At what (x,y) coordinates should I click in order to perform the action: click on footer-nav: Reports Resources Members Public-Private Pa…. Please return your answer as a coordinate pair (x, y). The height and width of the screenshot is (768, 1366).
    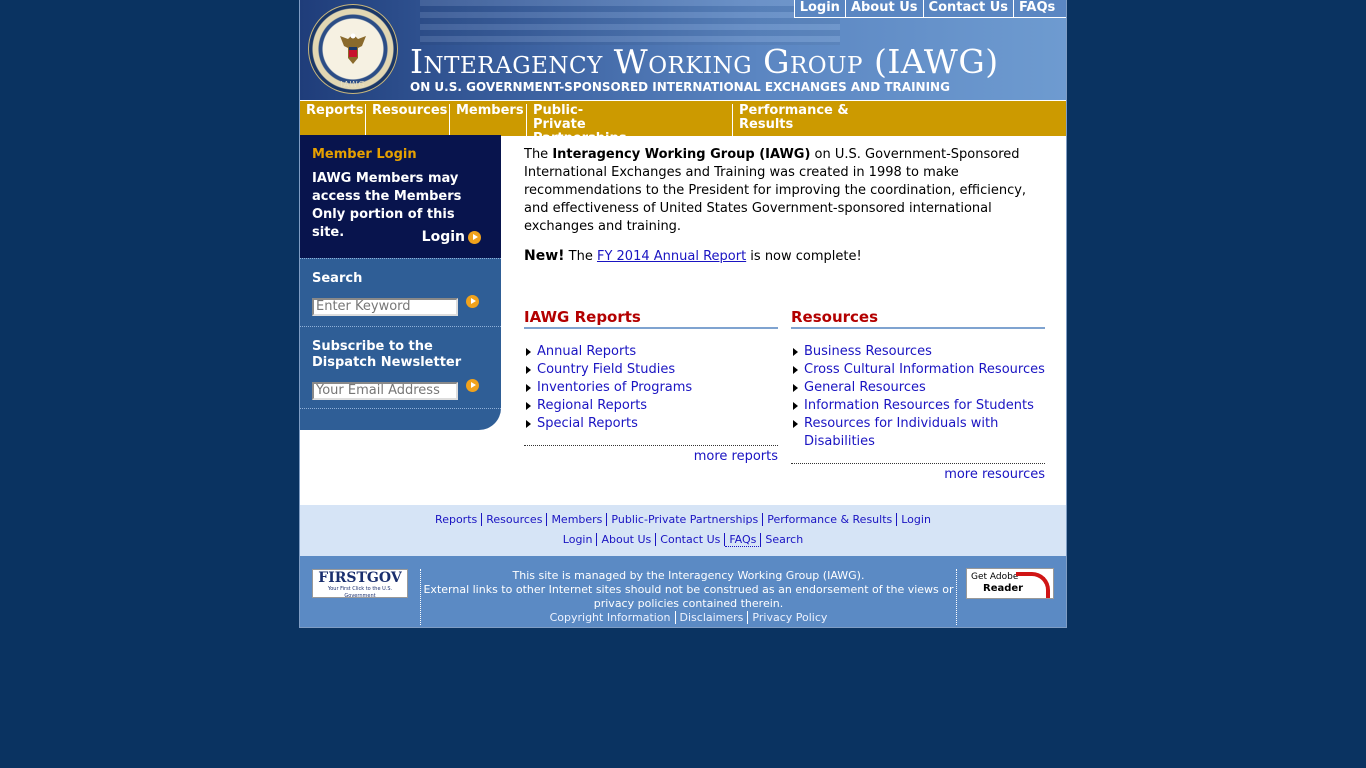
    Looking at the image, I should click on (683, 530).